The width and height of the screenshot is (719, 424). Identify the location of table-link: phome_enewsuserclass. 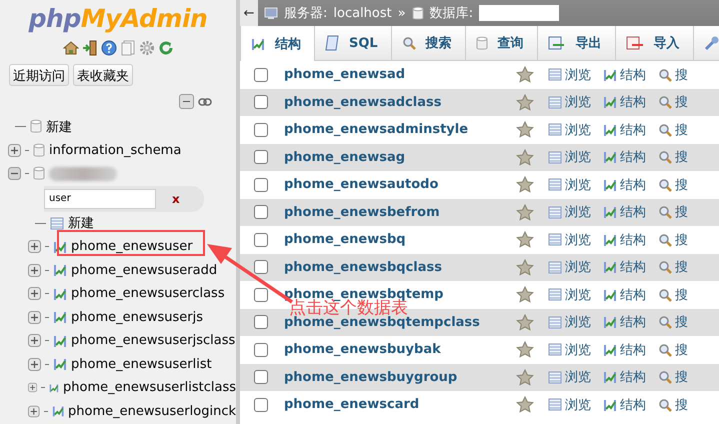
(148, 294).